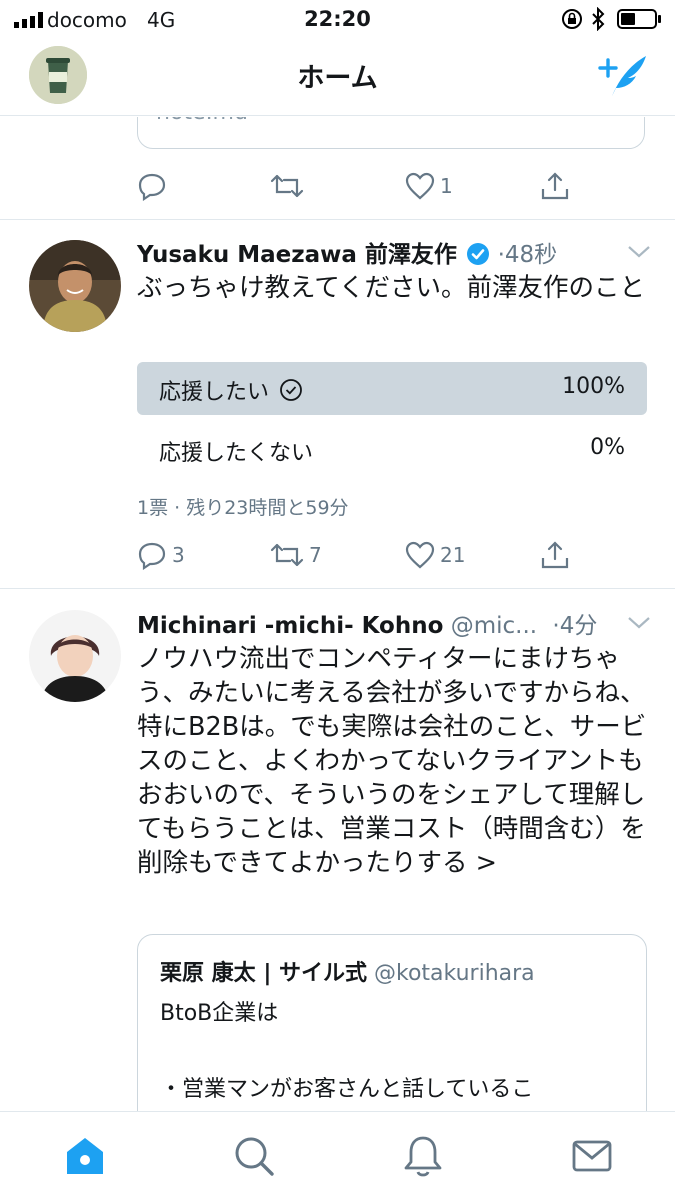 Image resolution: width=675 pixels, height=1200 pixels. What do you see at coordinates (527, 255) in the screenshot?
I see `tweet-time: ·48秒` at bounding box center [527, 255].